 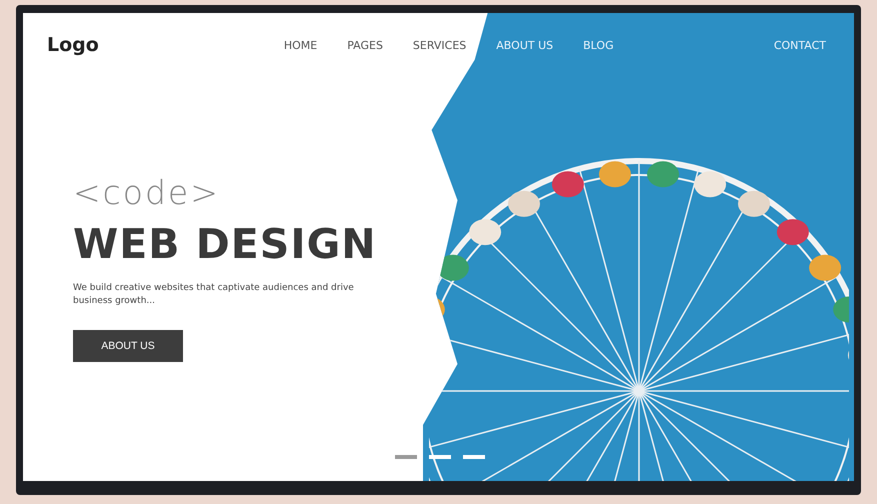 What do you see at coordinates (147, 192) in the screenshot?
I see `code-tag-text: <code>` at bounding box center [147, 192].